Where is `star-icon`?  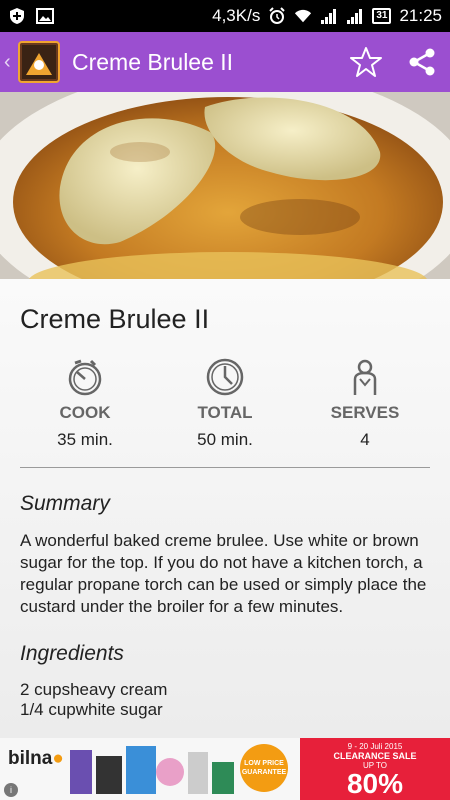 star-icon is located at coordinates (366, 62).